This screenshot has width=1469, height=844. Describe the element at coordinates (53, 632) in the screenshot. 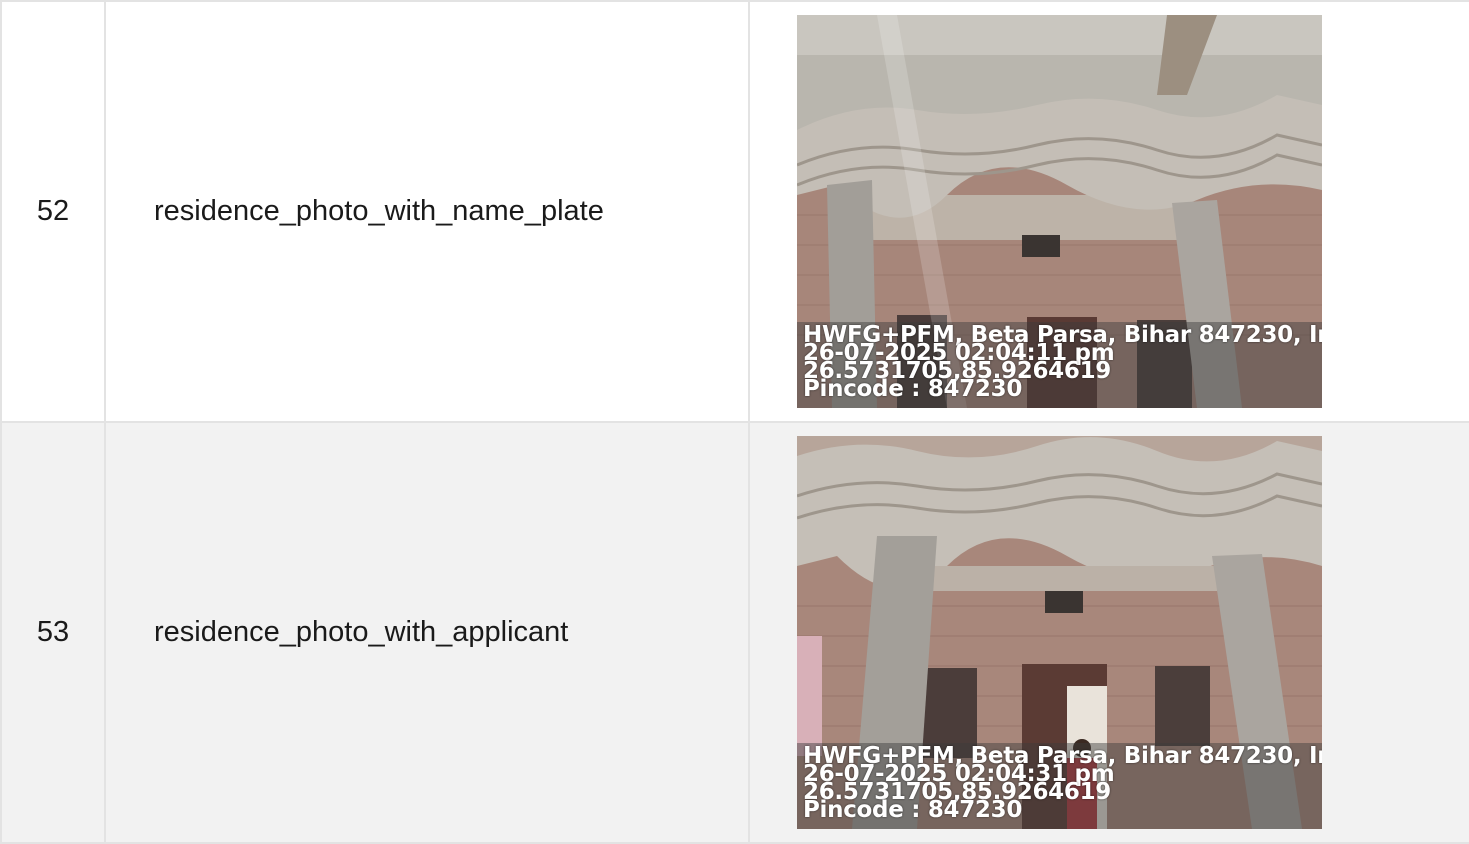

I see `row-number: 53` at that location.